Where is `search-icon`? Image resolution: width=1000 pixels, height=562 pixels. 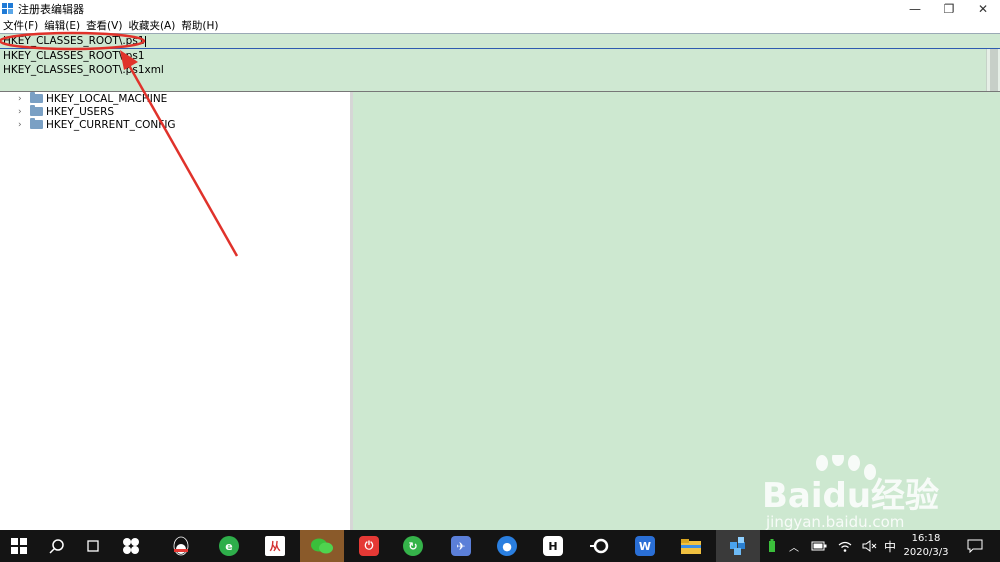 search-icon is located at coordinates (56, 546).